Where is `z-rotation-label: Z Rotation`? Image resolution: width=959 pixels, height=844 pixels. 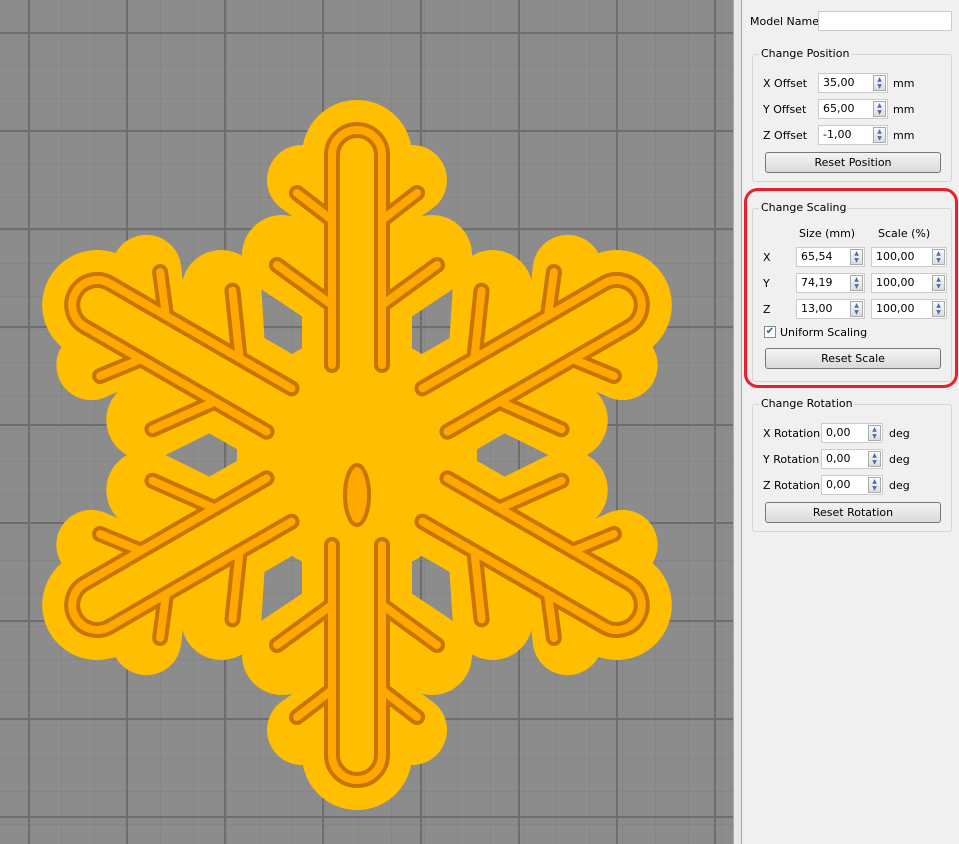 z-rotation-label: Z Rotation is located at coordinates (792, 485).